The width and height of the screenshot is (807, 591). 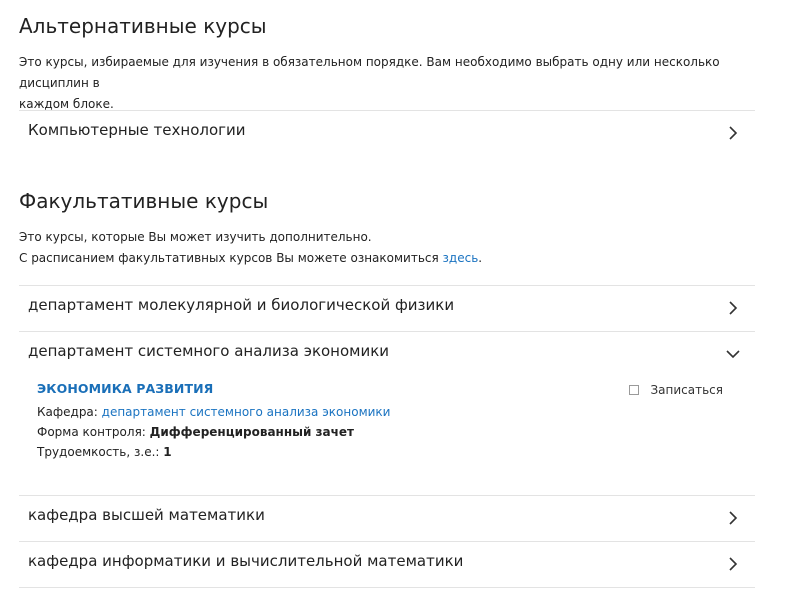 I want to click on course-control-form: Форма контроля: Дифференцированный зачет, so click(x=195, y=432).